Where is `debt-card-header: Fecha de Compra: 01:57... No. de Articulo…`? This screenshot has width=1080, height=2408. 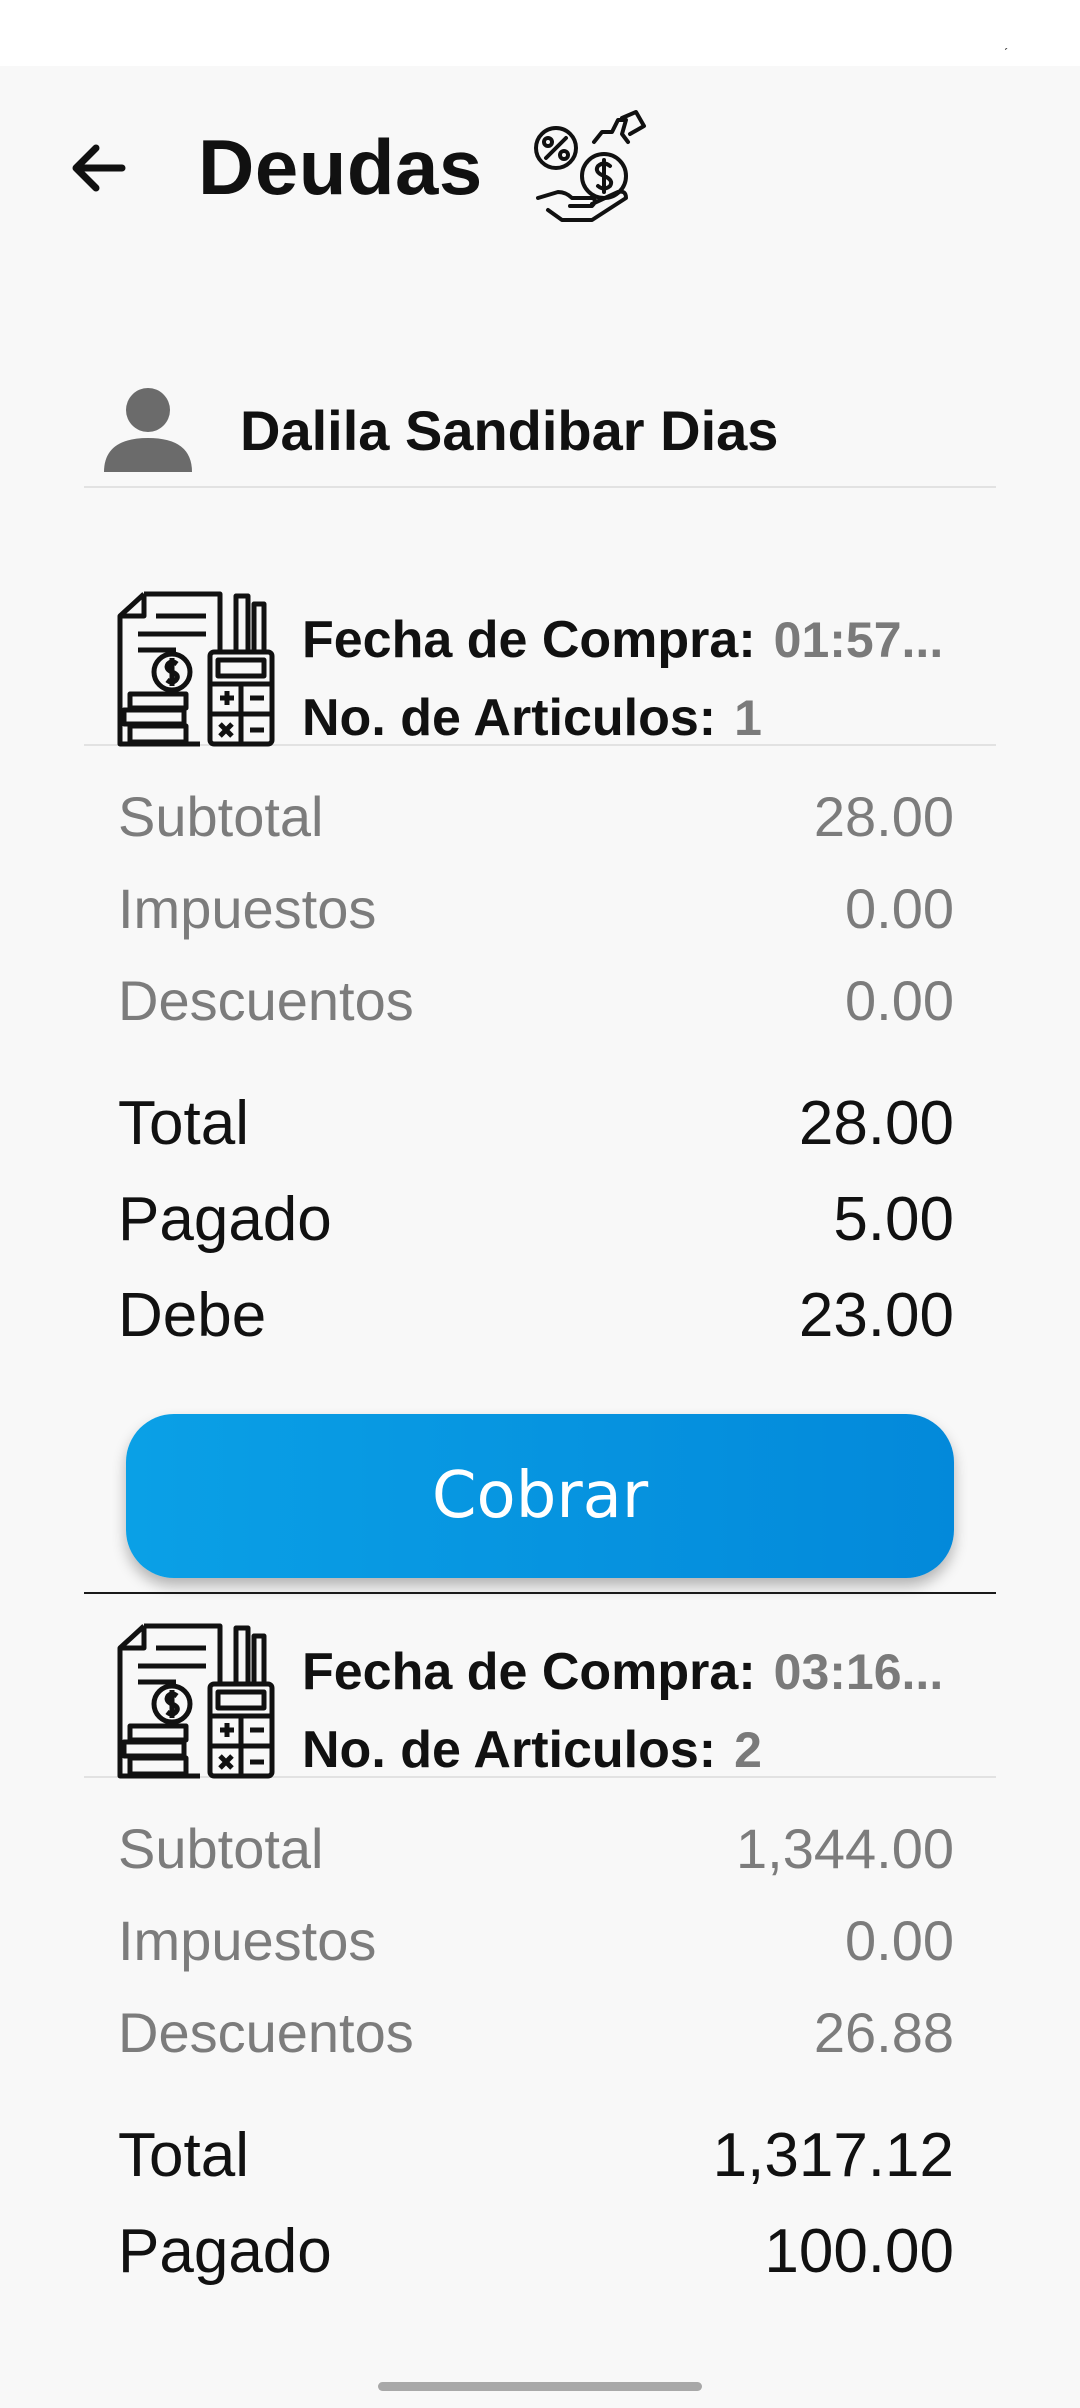 debt-card-header: Fecha de Compra: 01:57... No. de Articulo… is located at coordinates (540, 655).